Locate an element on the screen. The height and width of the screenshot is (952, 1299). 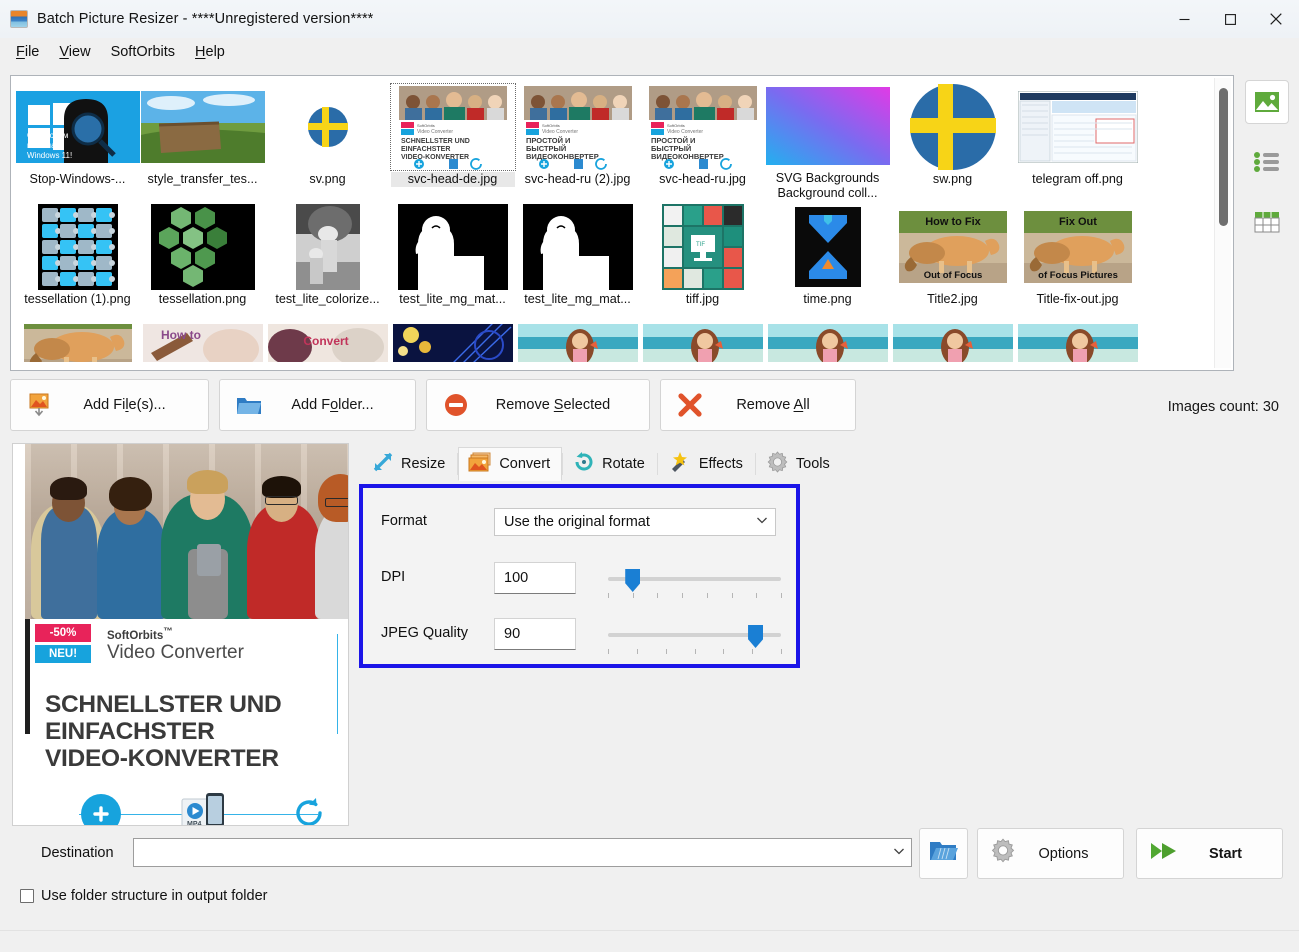
svg-text: VIDEO-KONVERTER is located at coordinates (435, 157).